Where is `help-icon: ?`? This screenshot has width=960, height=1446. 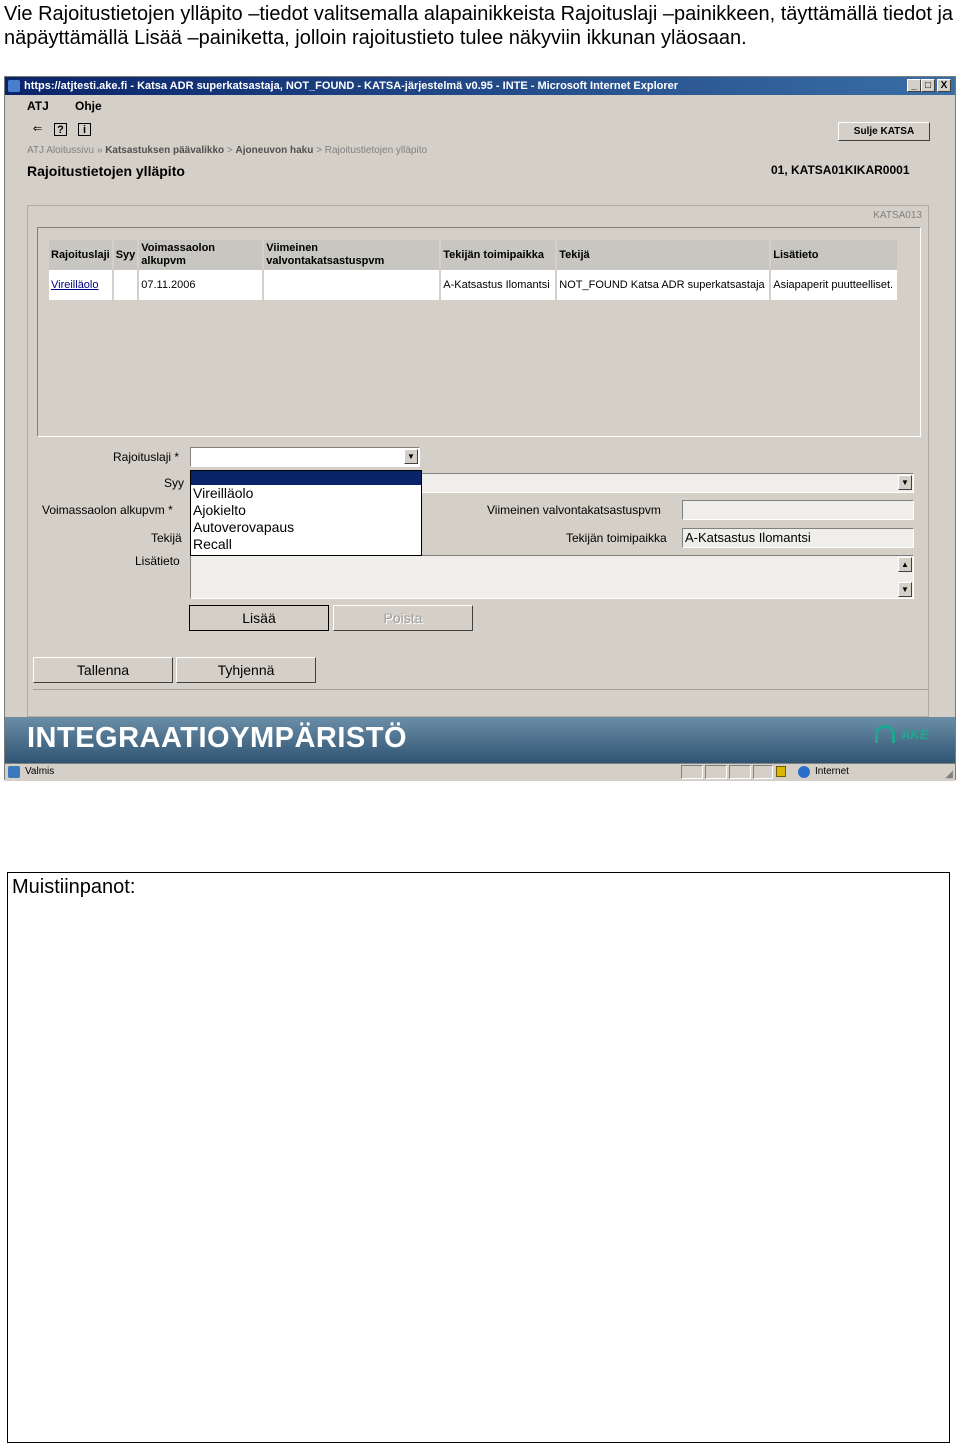
help-icon: ? is located at coordinates (60, 129).